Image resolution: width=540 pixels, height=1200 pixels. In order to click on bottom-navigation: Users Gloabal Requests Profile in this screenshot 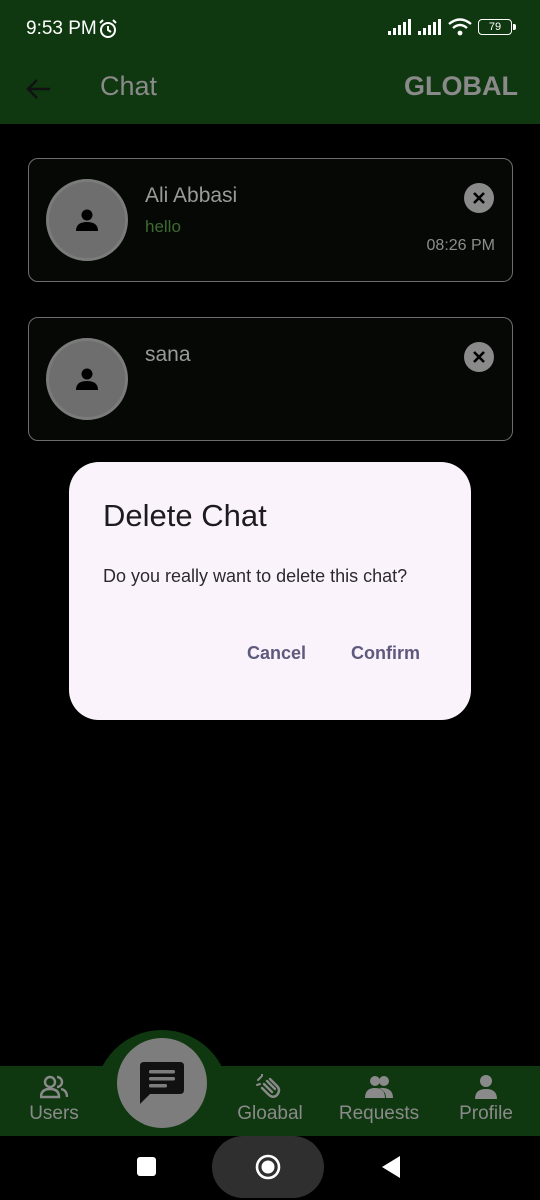, I will do `click(270, 1101)`.